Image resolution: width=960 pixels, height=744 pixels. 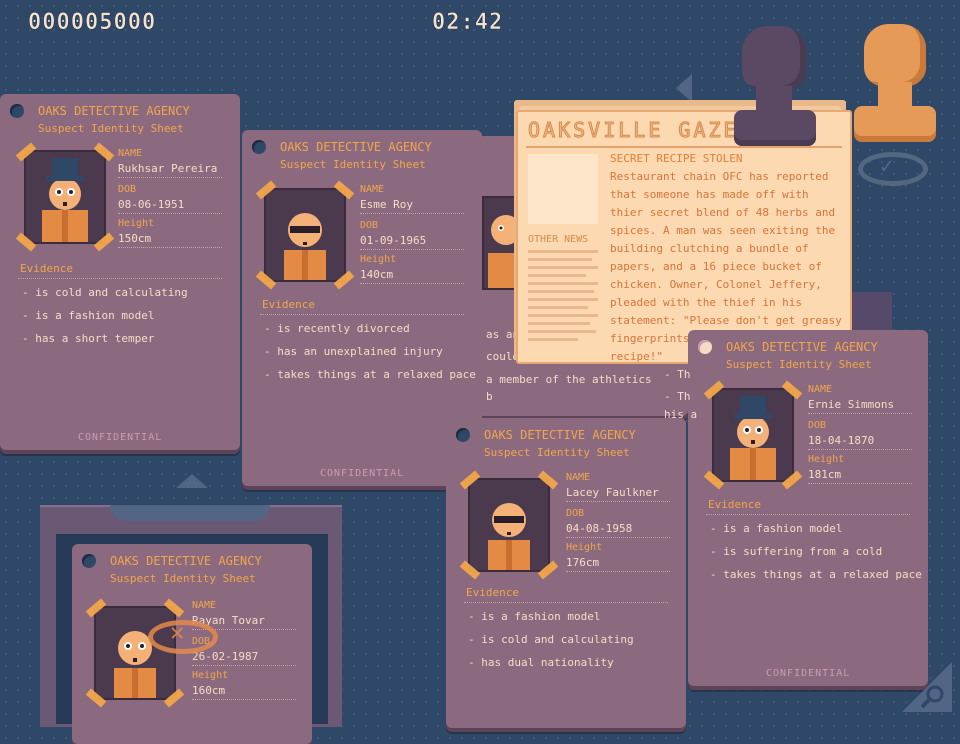 What do you see at coordinates (190, 513) in the screenshot?
I see `card-tray-lip` at bounding box center [190, 513].